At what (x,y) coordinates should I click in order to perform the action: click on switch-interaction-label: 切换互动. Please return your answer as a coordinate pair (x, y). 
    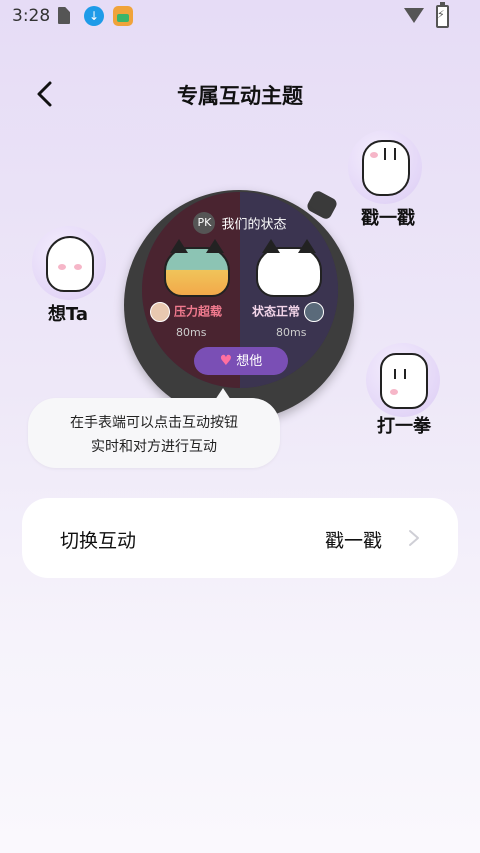
    Looking at the image, I should click on (98, 541).